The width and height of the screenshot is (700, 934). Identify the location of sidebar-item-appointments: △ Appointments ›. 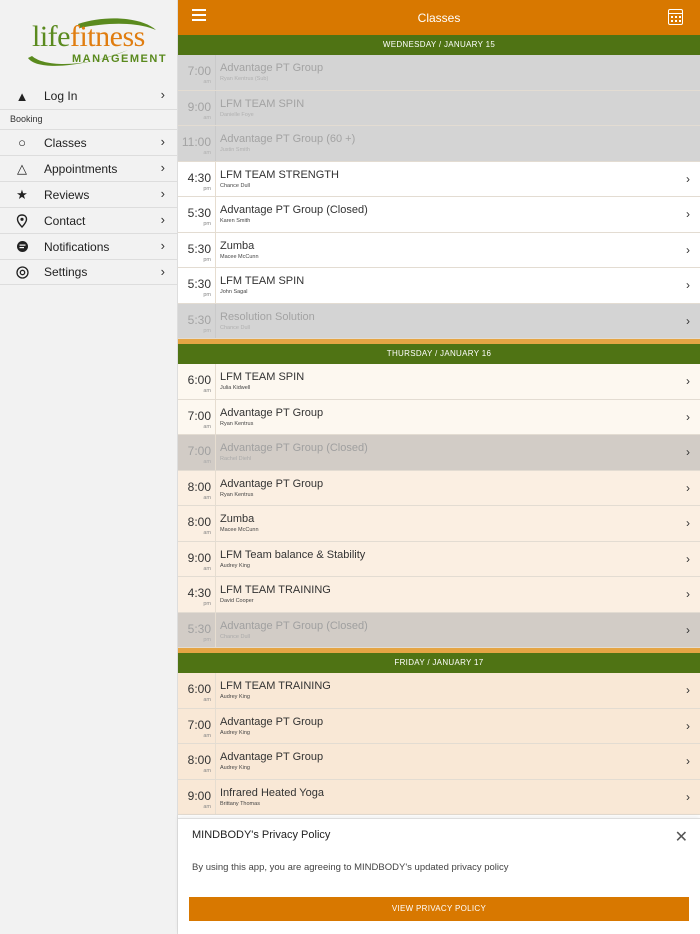
(88, 168).